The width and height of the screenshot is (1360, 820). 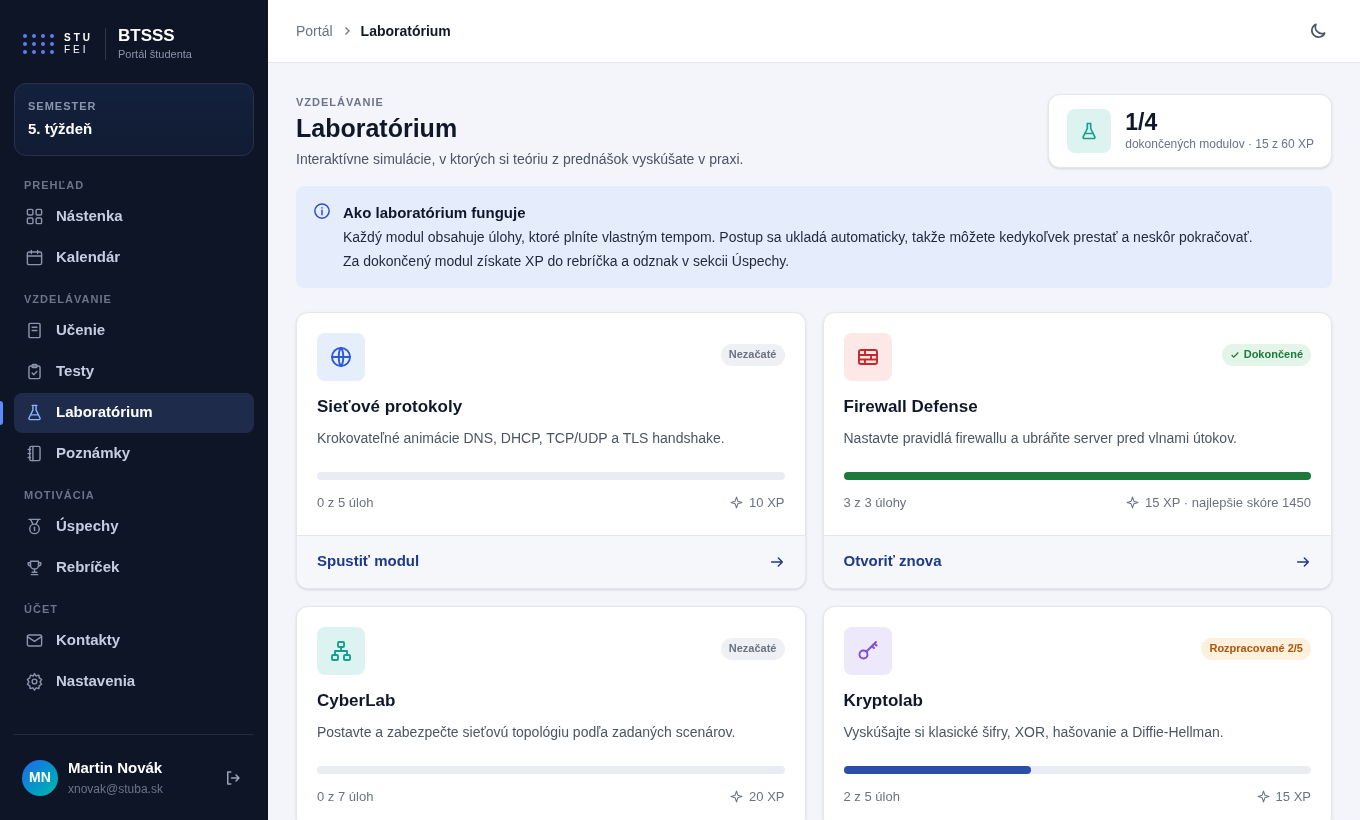 What do you see at coordinates (40, 777) in the screenshot?
I see `user-avatar: MN` at bounding box center [40, 777].